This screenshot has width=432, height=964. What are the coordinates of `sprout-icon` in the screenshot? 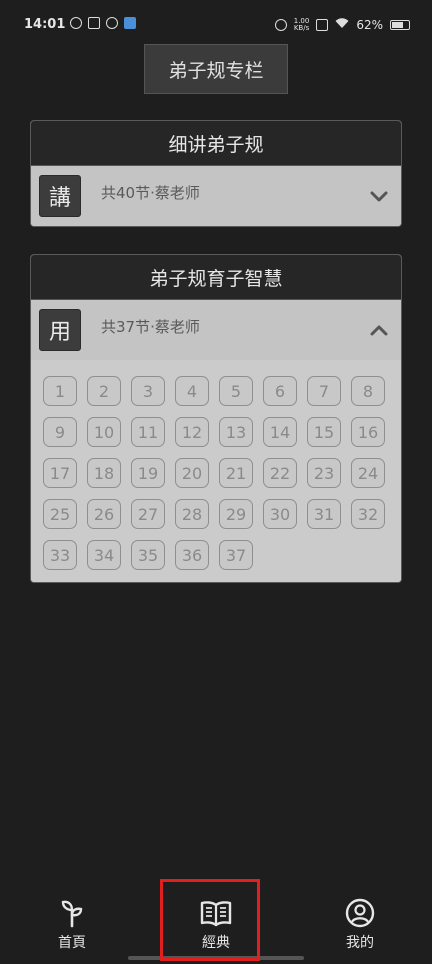 It's located at (72, 914).